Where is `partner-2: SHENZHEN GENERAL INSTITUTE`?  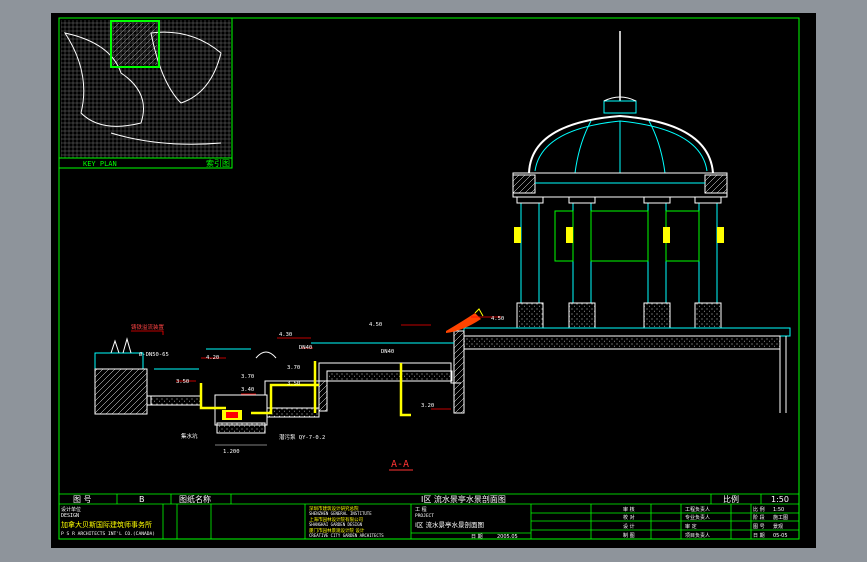 partner-2: SHENZHEN GENERAL INSTITUTE is located at coordinates (340, 513).